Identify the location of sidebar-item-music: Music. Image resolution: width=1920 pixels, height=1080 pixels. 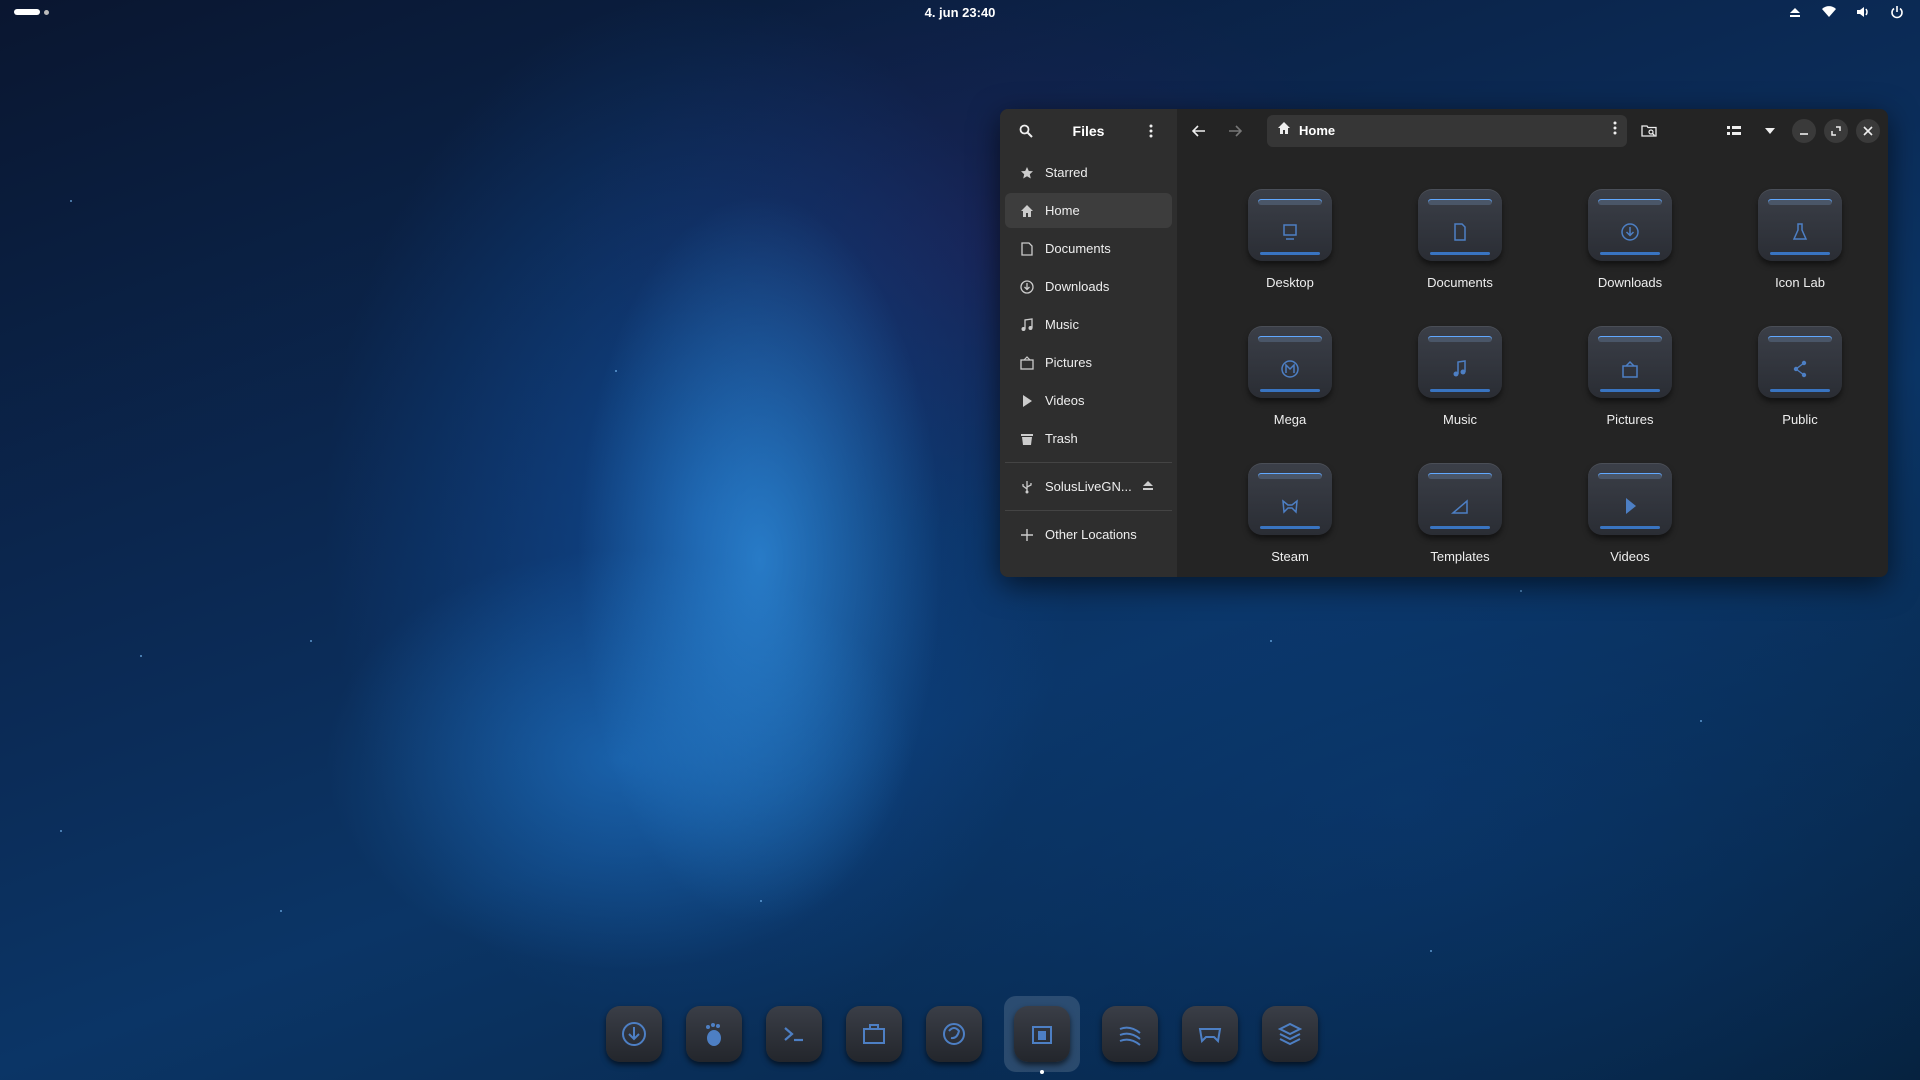
(1088, 324).